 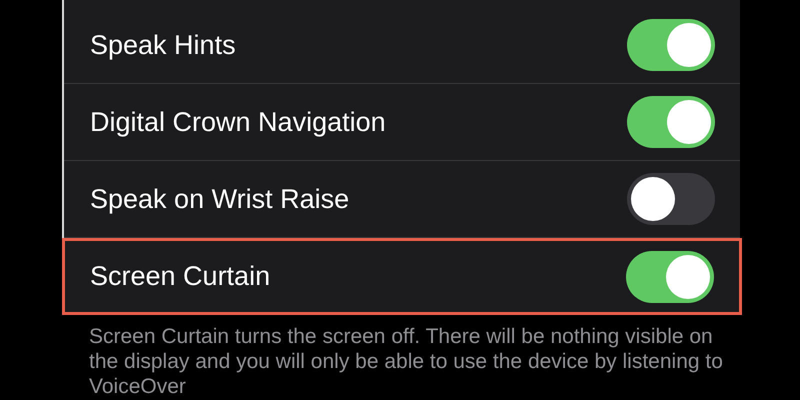 I want to click on setting-label: Speak on Wrist Raise, so click(x=220, y=199).